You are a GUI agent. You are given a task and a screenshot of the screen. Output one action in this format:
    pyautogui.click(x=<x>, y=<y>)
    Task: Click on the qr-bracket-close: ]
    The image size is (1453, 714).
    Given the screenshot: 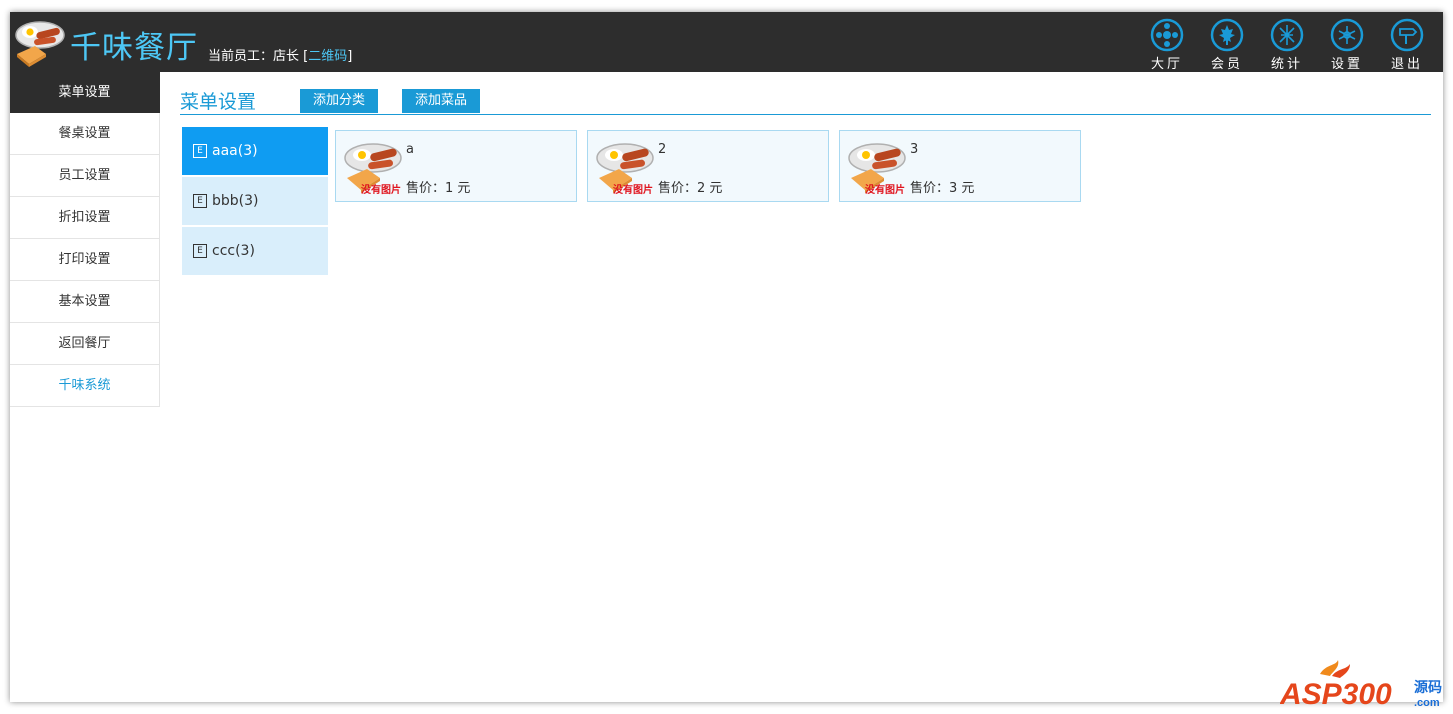 What is the action you would take?
    pyautogui.click(x=350, y=56)
    